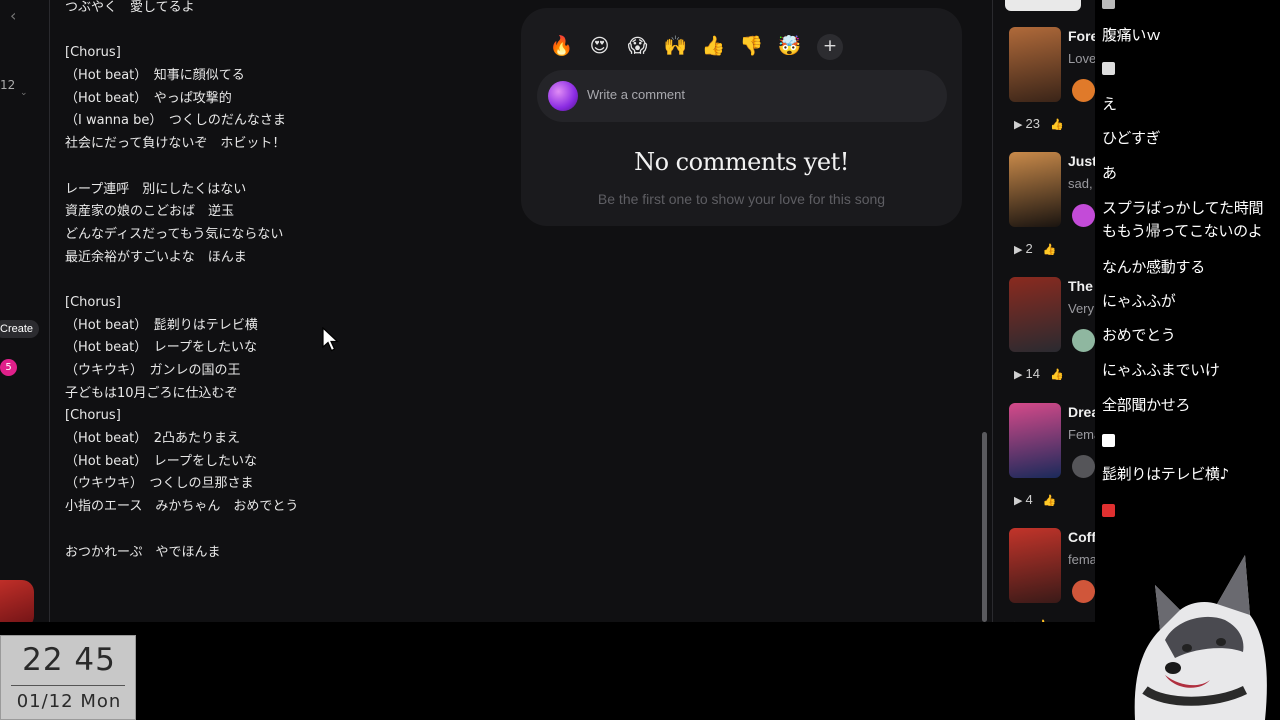  Describe the element at coordinates (1161, 370) in the screenshot. I see `chat-message: にゃふふまでいけ` at that location.